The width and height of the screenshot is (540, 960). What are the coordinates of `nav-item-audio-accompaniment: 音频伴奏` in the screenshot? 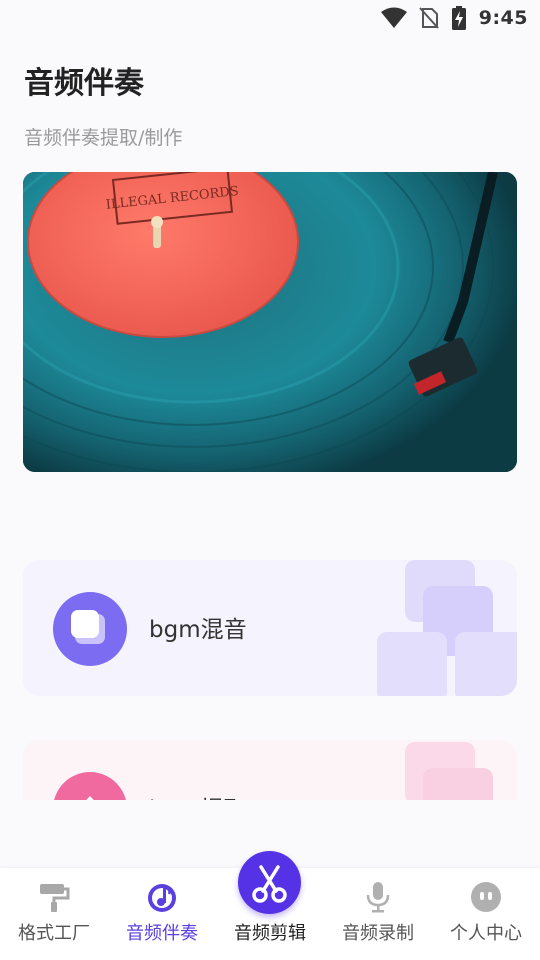 It's located at (162, 914).